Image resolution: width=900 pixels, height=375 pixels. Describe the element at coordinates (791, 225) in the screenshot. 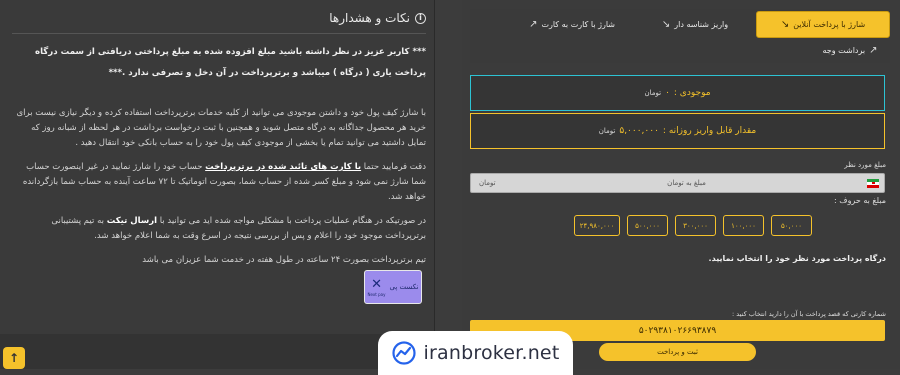

I see `quick-amount-chip: ۵۰,۰۰۰` at that location.